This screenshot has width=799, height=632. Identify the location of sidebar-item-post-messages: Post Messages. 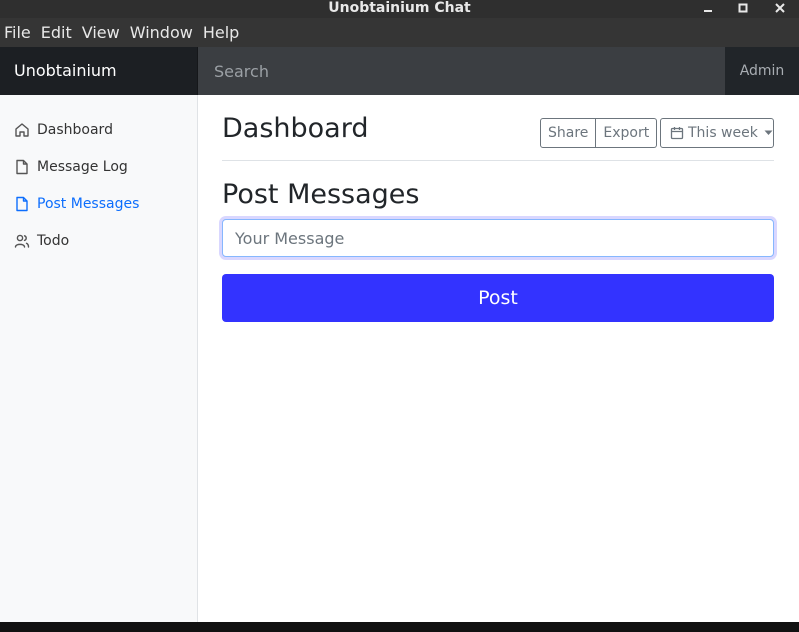
(98, 203).